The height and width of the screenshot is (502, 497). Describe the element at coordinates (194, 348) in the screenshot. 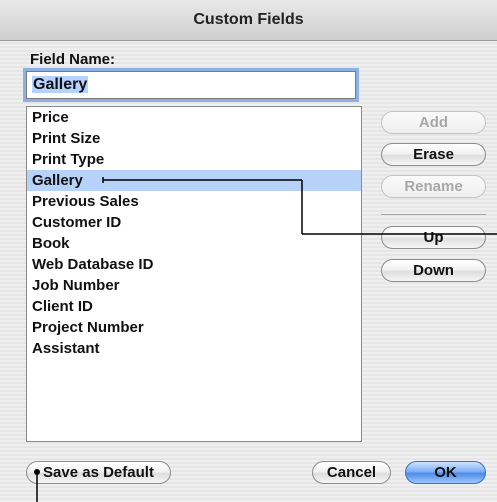

I see `list-item: Assistant` at that location.